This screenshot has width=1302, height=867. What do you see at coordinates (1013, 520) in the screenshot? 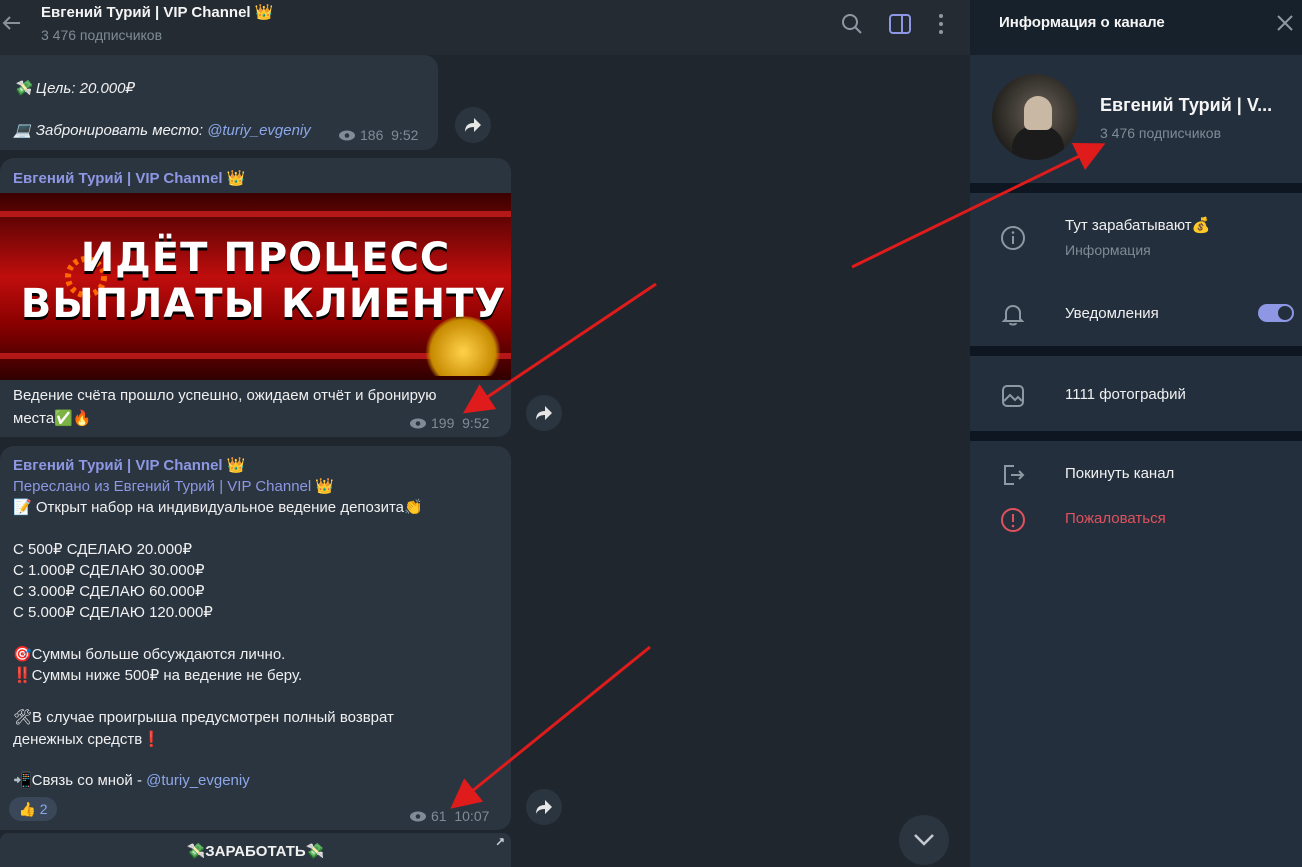
I see `warning-icon` at bounding box center [1013, 520].